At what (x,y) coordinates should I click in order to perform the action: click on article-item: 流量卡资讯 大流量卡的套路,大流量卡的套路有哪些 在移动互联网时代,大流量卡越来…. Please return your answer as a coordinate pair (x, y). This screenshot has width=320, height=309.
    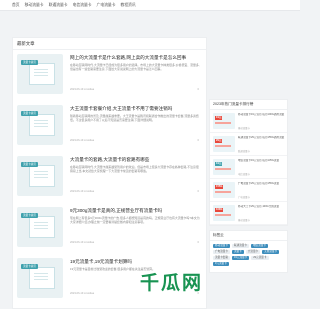
    Looking at the image, I should click on (109, 178).